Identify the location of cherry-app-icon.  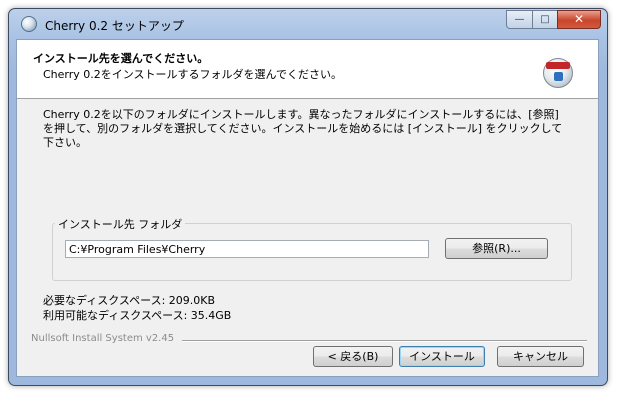
(29, 24).